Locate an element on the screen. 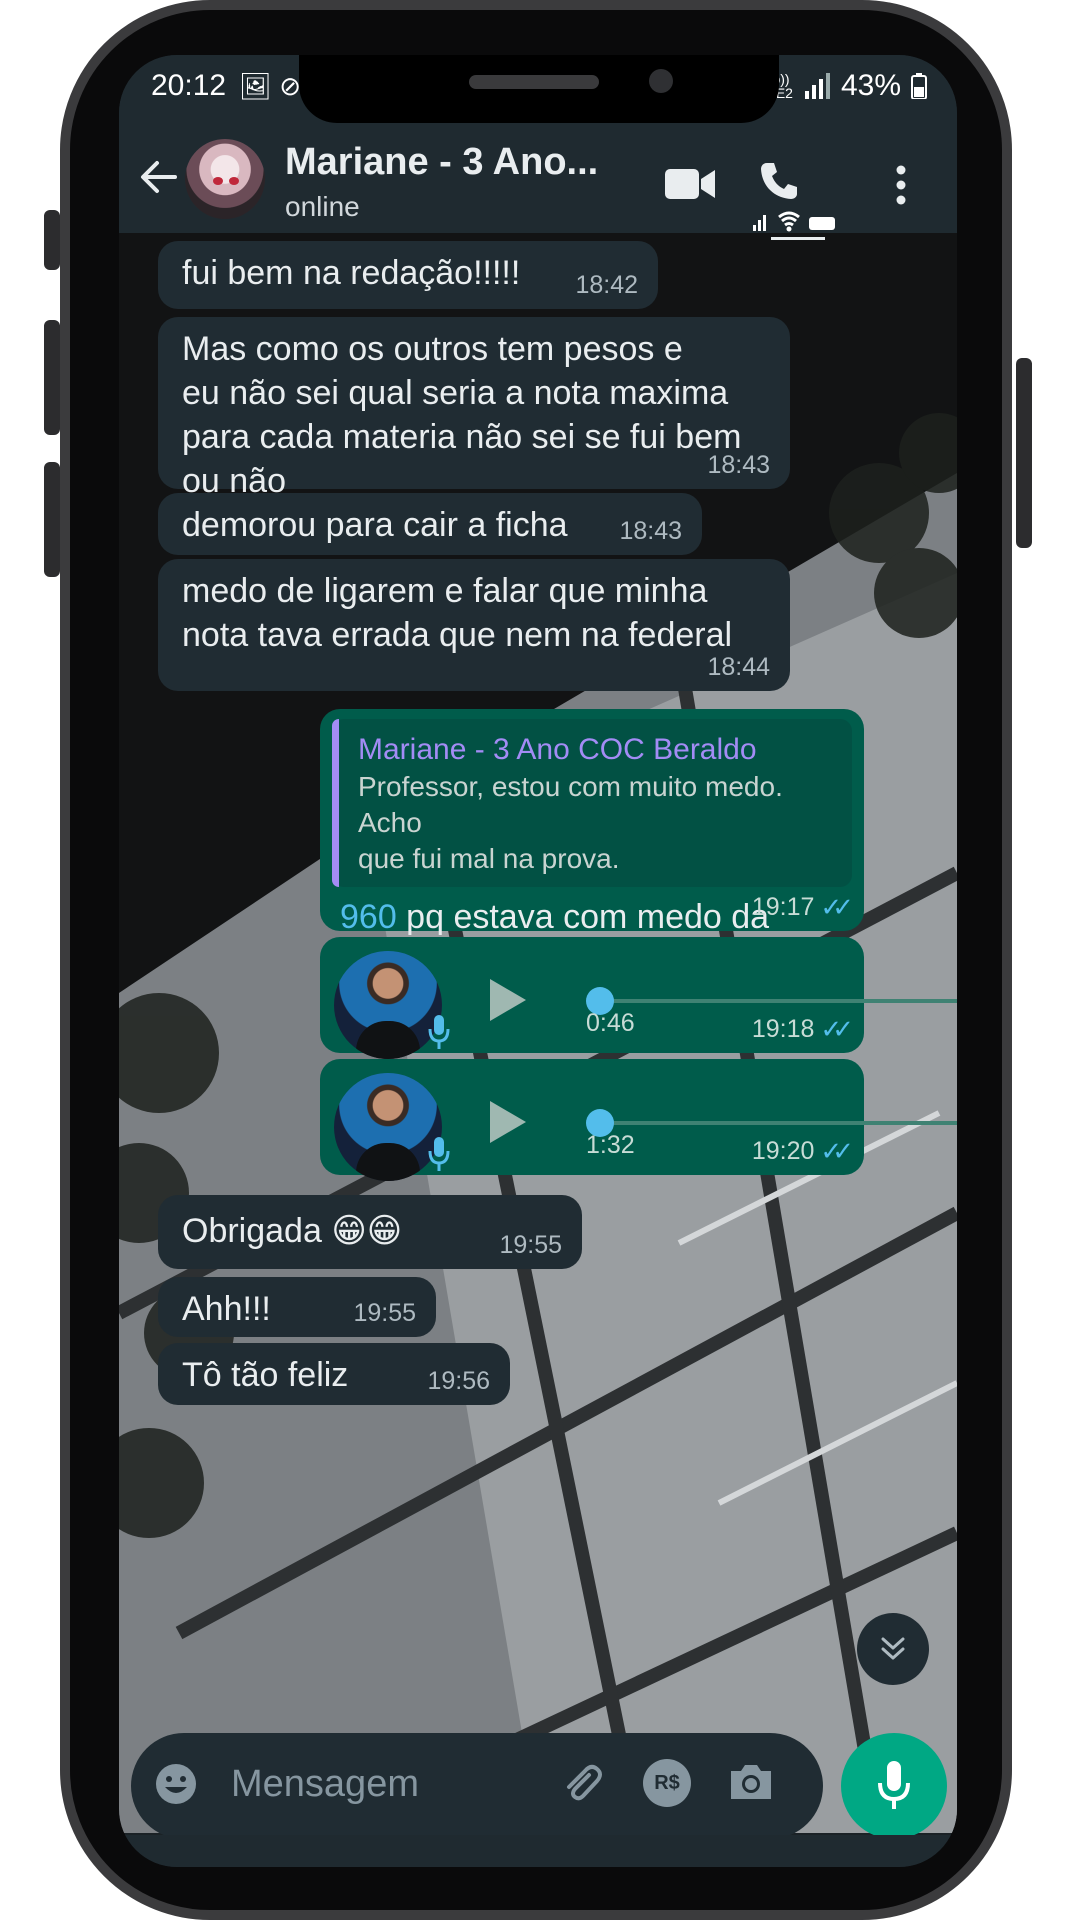 This screenshot has width=1080, height=1920. message-input: Mensagem is located at coordinates (325, 1784).